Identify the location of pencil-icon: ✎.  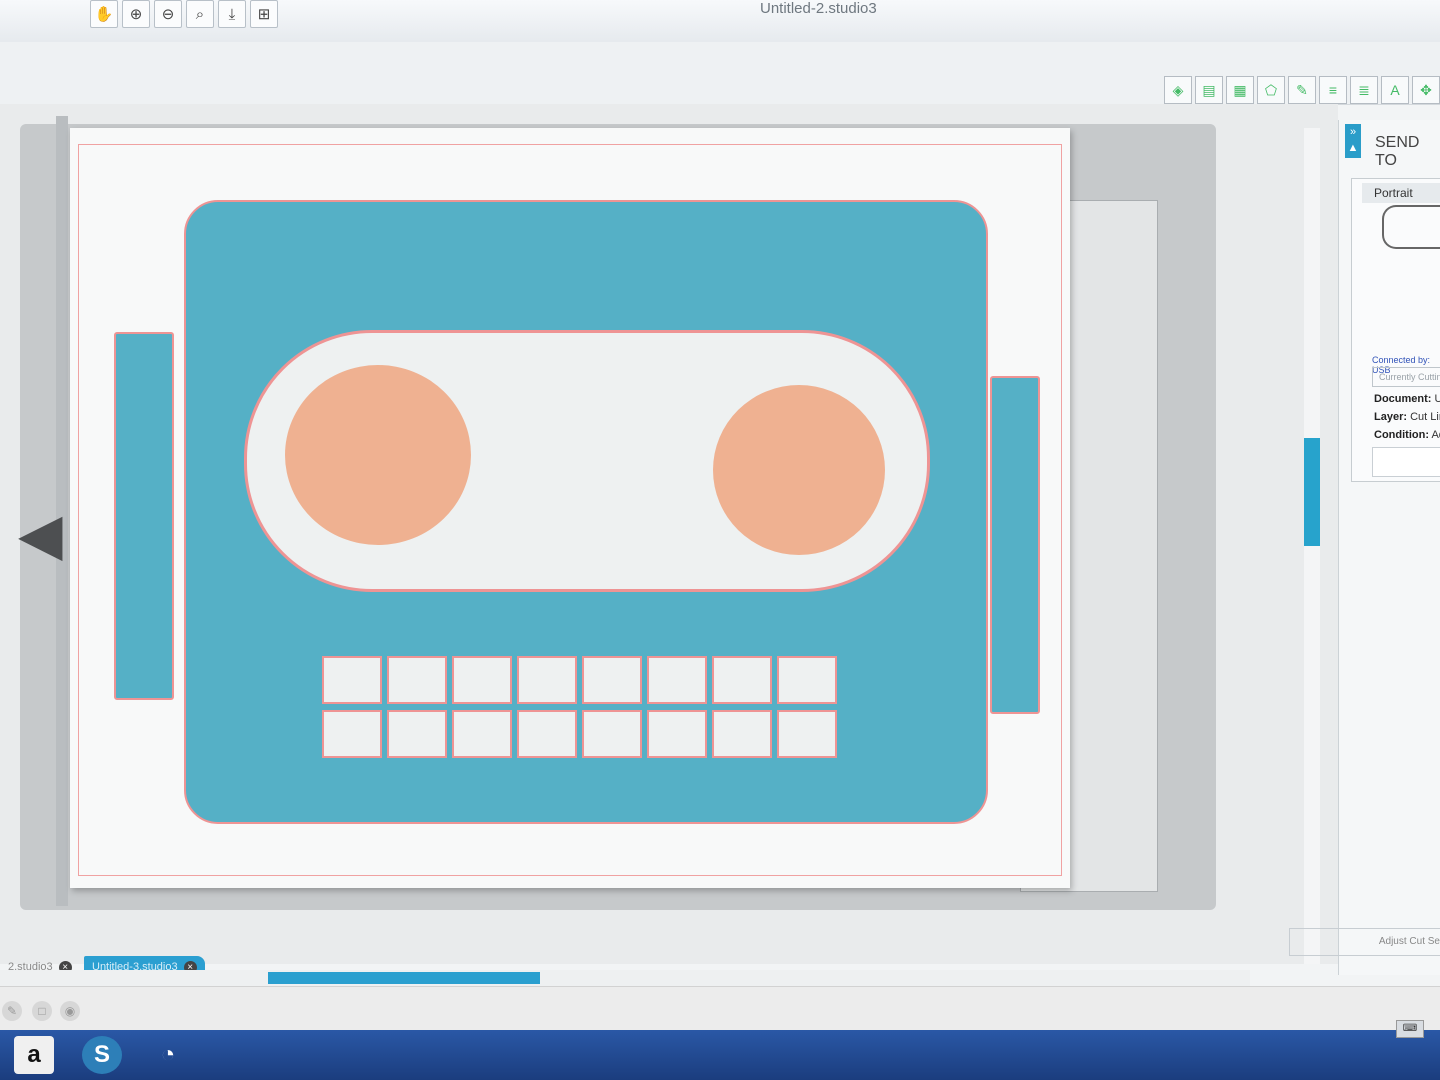
(12, 1011).